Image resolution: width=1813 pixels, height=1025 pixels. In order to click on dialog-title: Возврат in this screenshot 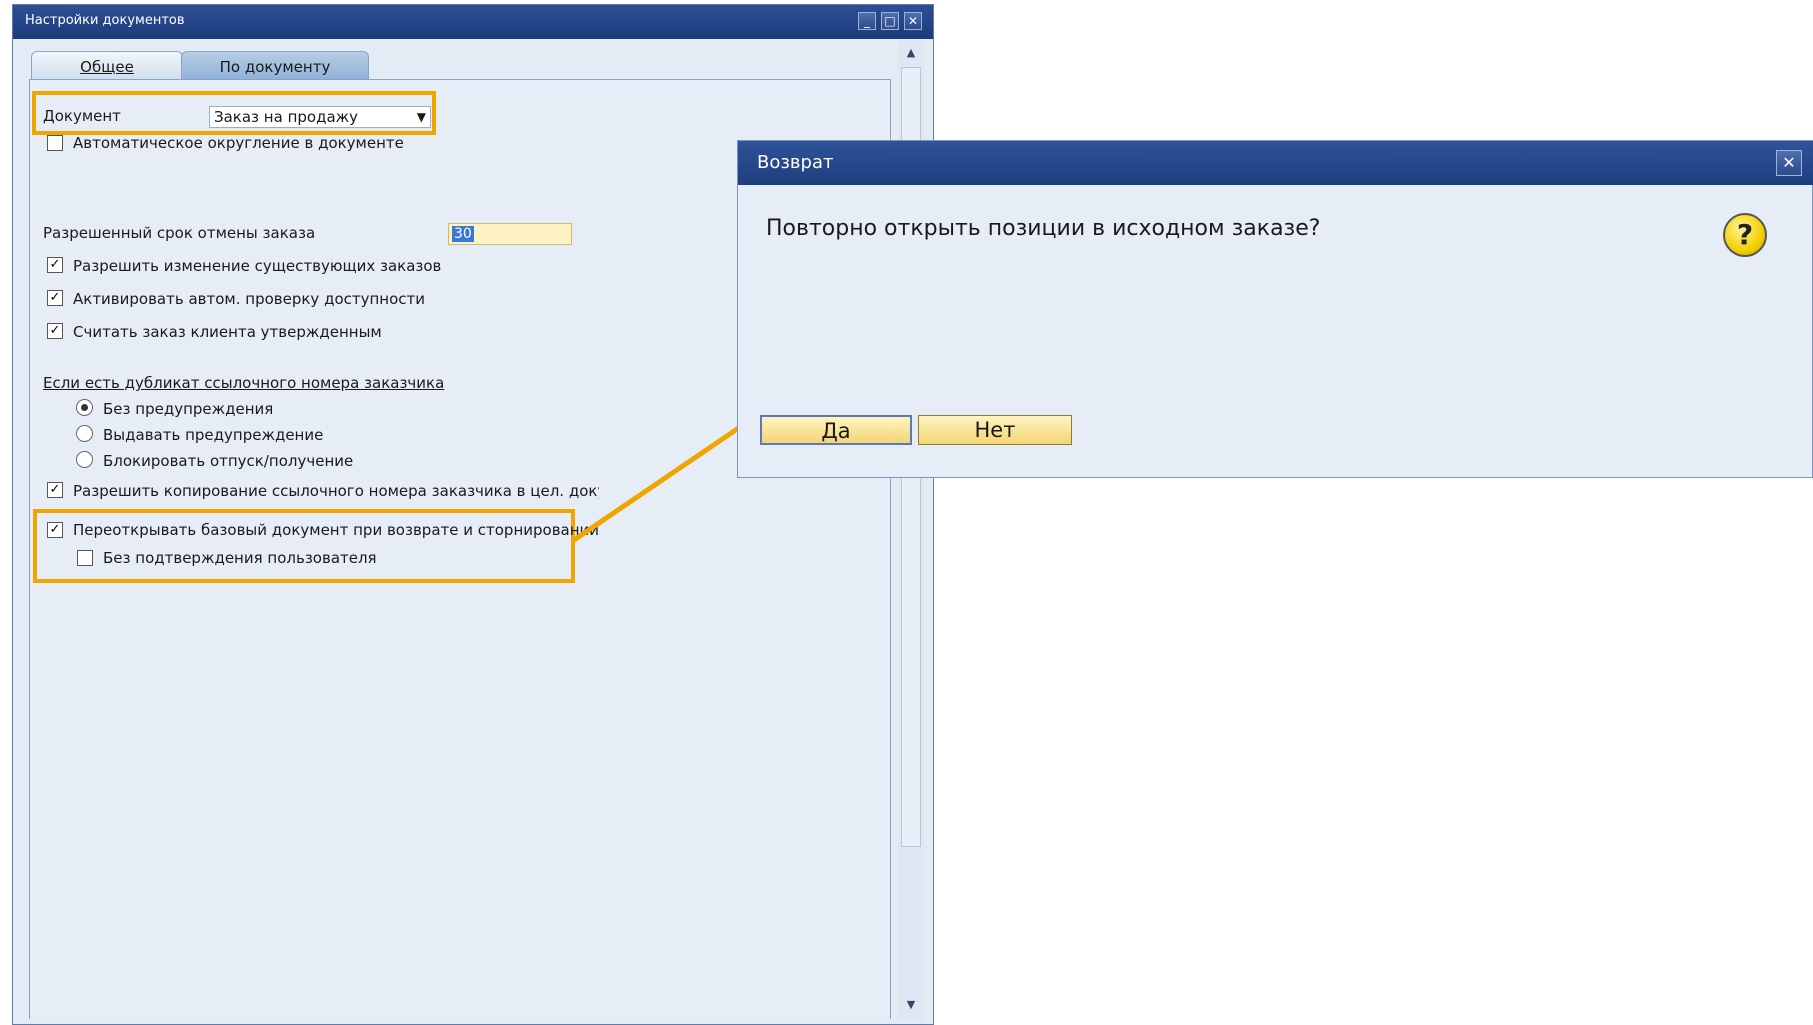, I will do `click(795, 162)`.